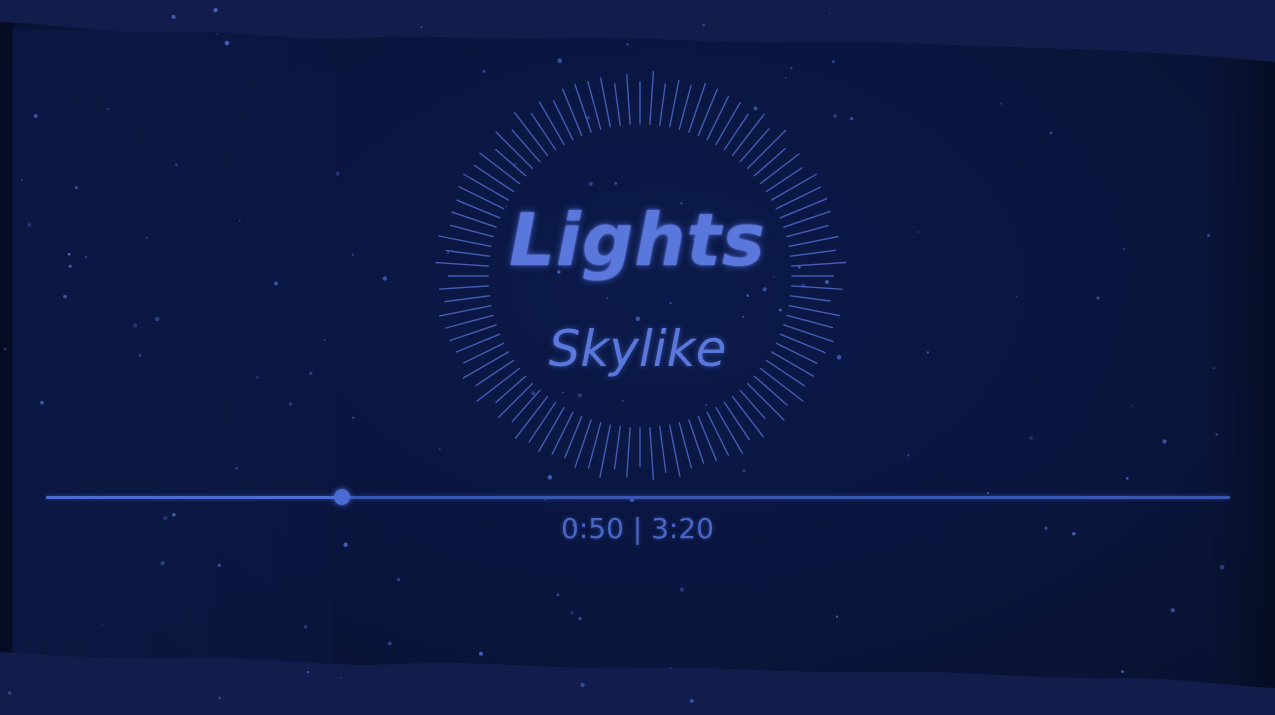 This screenshot has width=1275, height=715. I want to click on progress-fill, so click(194, 497).